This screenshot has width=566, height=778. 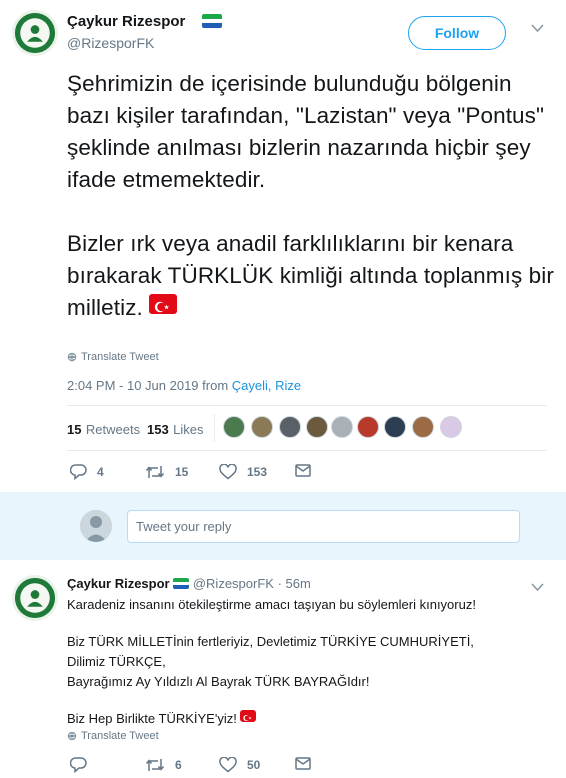 I want to click on tweet-timestamp: 2:04 PM - 10 Jun 2019 from Çayeli, Rize, so click(x=184, y=385).